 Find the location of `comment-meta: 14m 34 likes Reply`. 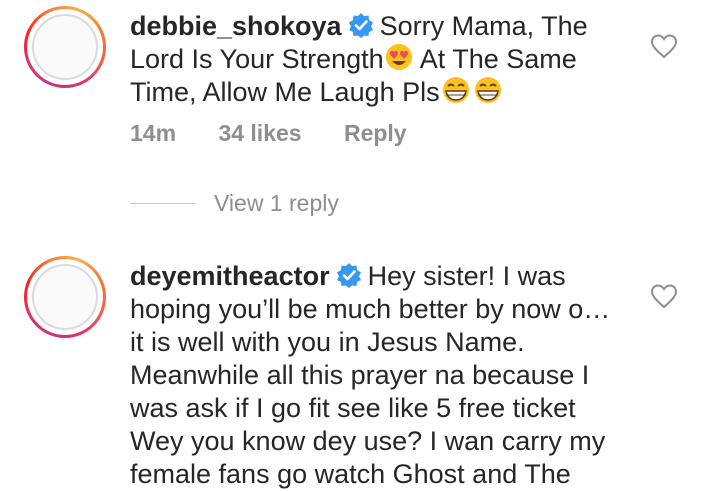

comment-meta: 14m 34 likes Reply is located at coordinates (286, 133).